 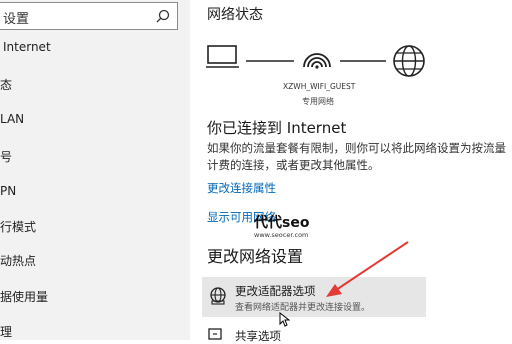 What do you see at coordinates (303, 308) in the screenshot?
I see `adapter-options-desc: 查看网络适配器并更改连接设置。` at bounding box center [303, 308].